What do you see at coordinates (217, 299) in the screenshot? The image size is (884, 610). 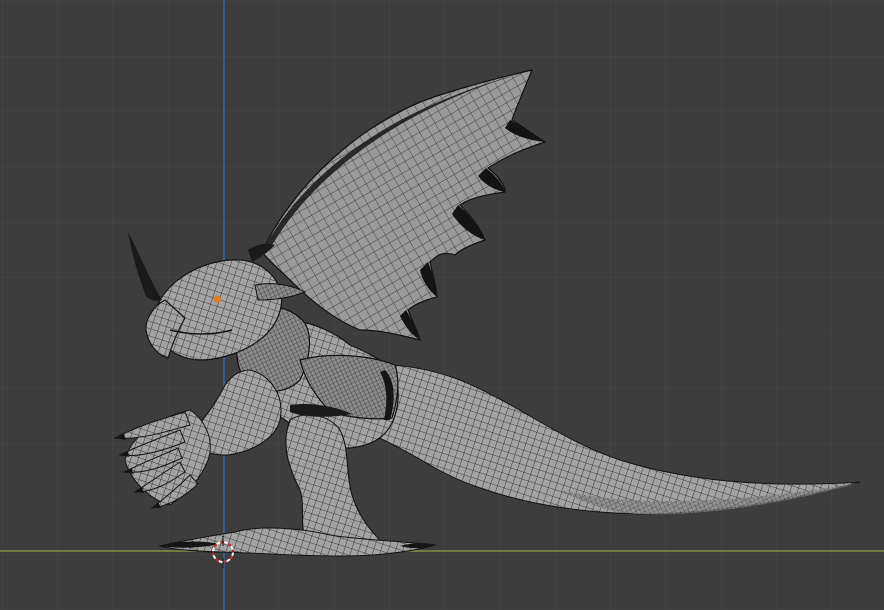 I see `eye-icon` at bounding box center [217, 299].